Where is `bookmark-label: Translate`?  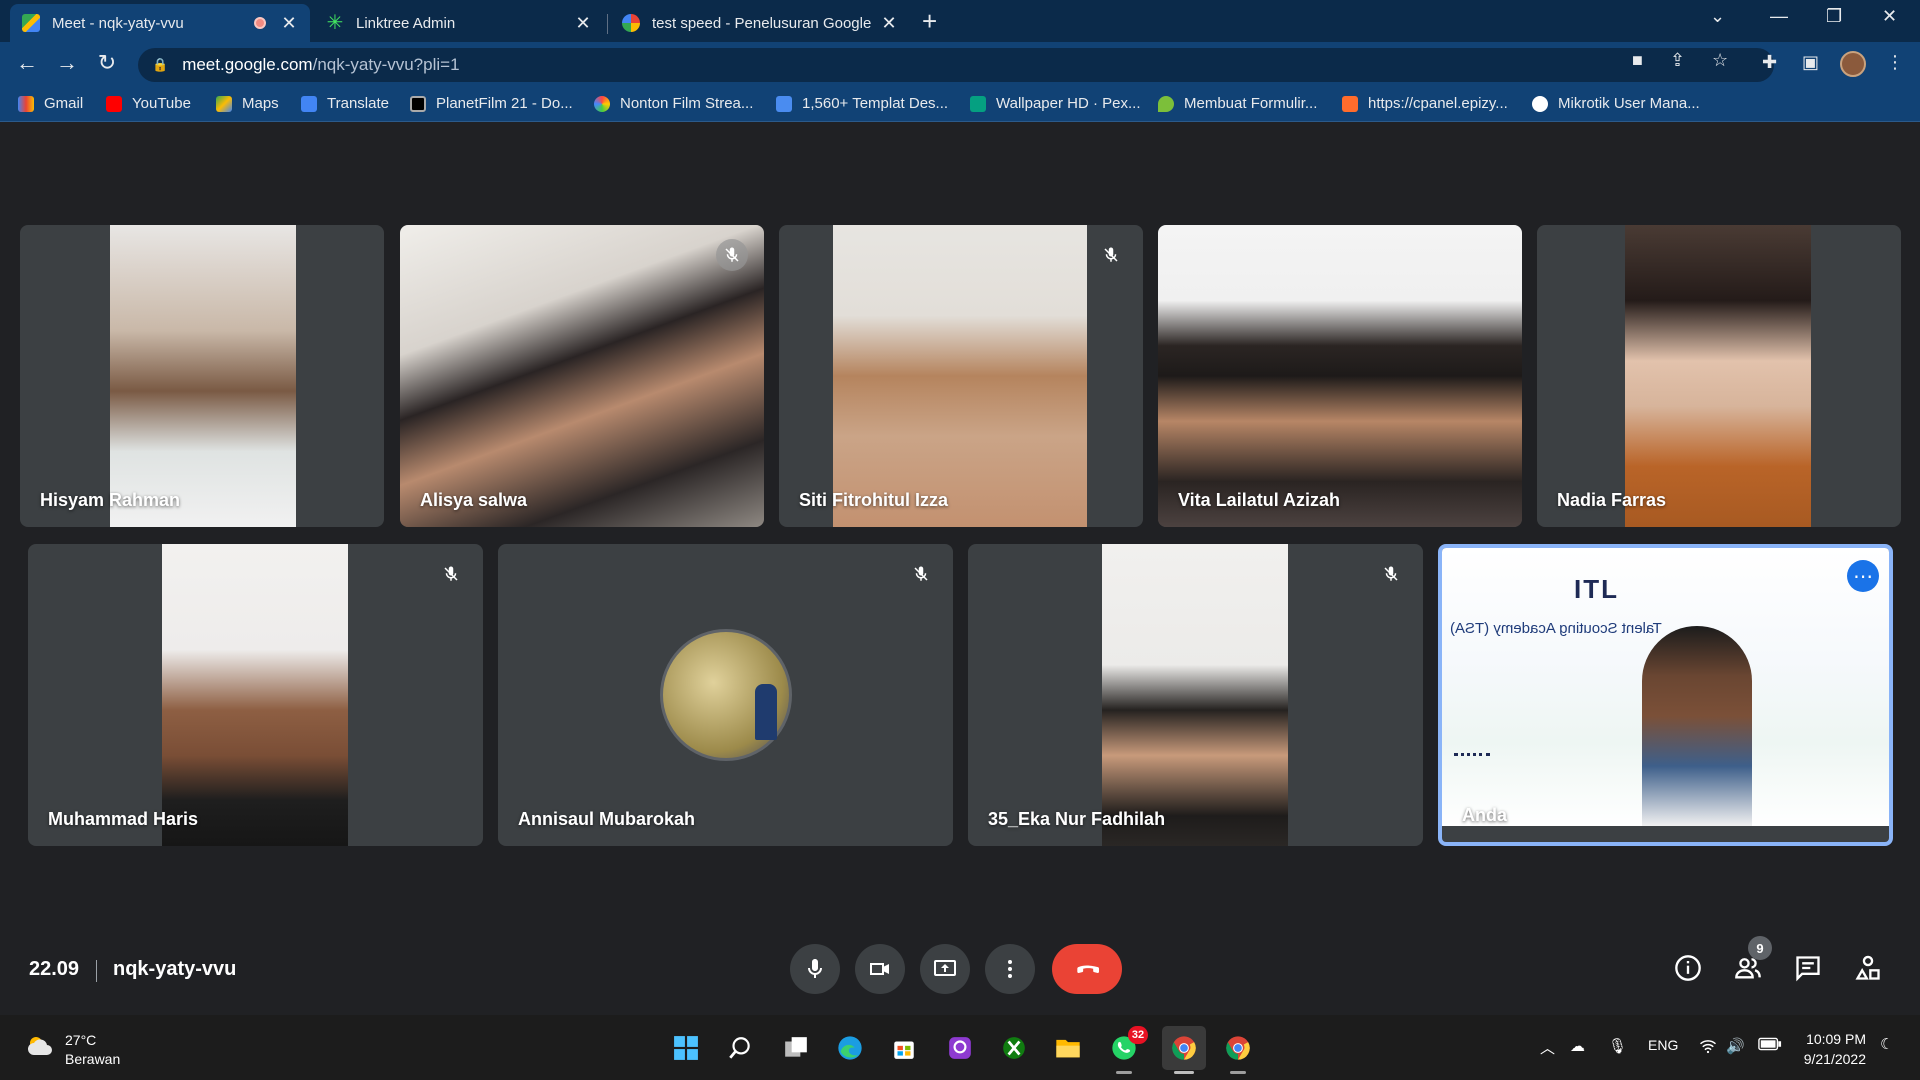
bookmark-label: Translate is located at coordinates (358, 103).